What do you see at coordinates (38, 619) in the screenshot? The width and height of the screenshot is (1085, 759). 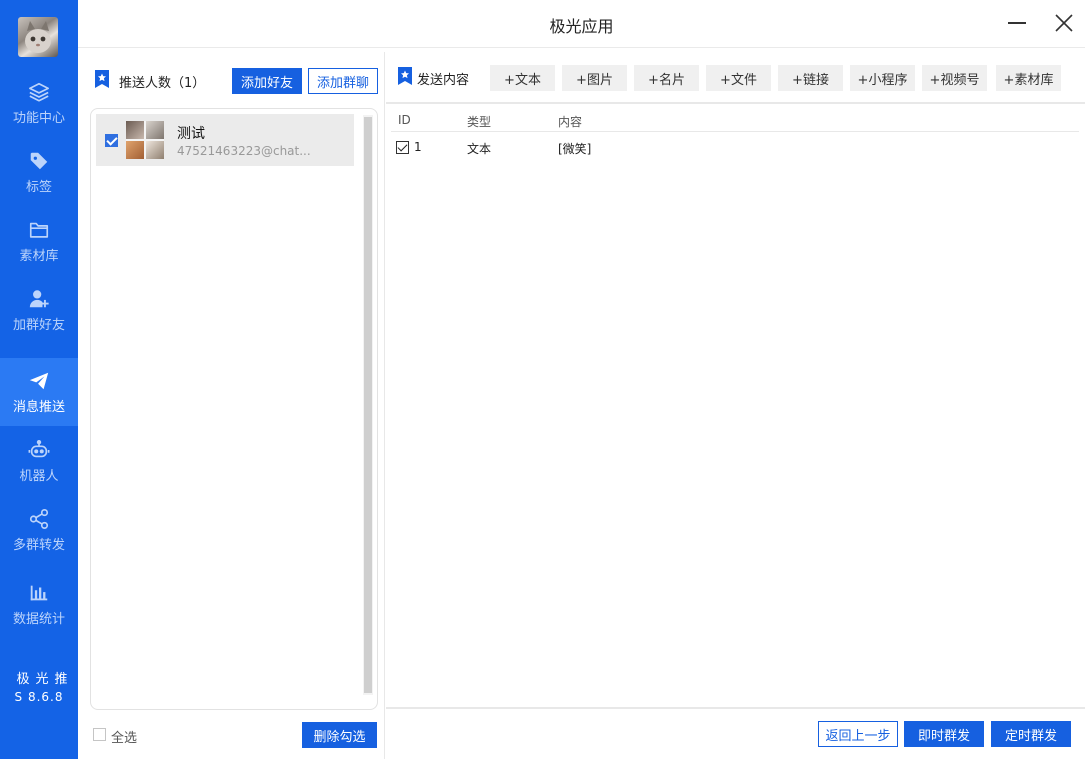 I see `nav-label: 数据统计` at bounding box center [38, 619].